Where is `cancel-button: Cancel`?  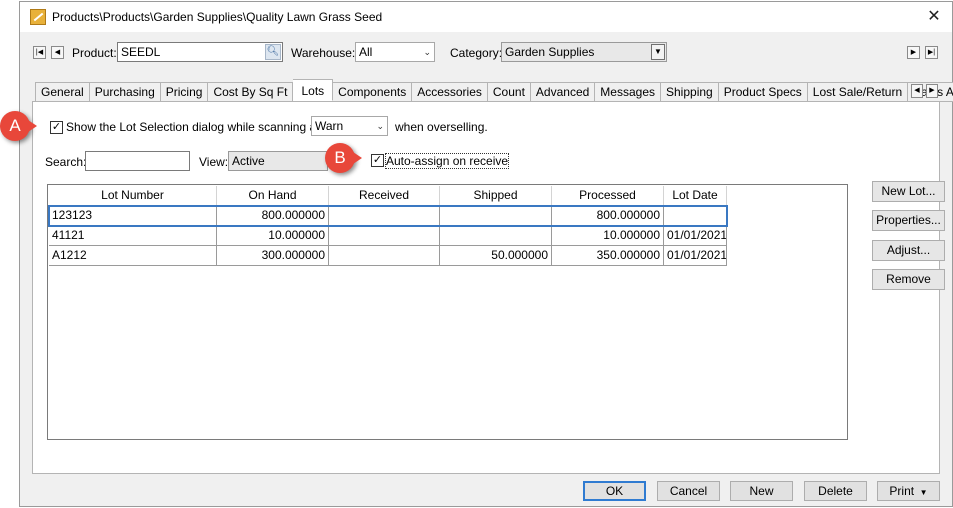 cancel-button: Cancel is located at coordinates (688, 491).